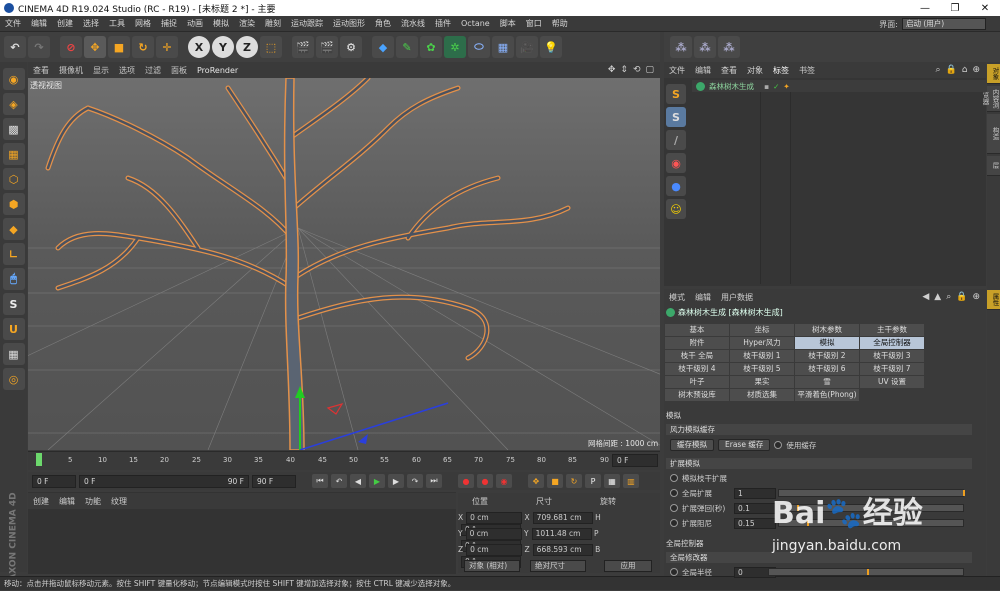  I want to click on key-pla-icon: ▦, so click(612, 481).